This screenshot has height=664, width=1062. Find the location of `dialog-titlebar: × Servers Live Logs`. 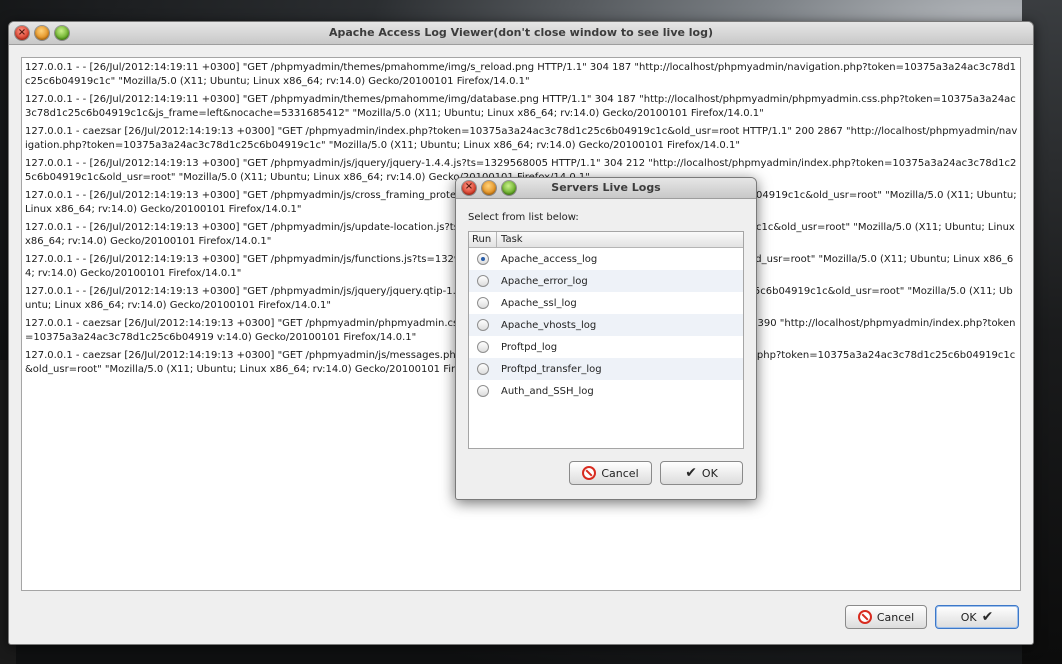

dialog-titlebar: × Servers Live Logs is located at coordinates (606, 188).